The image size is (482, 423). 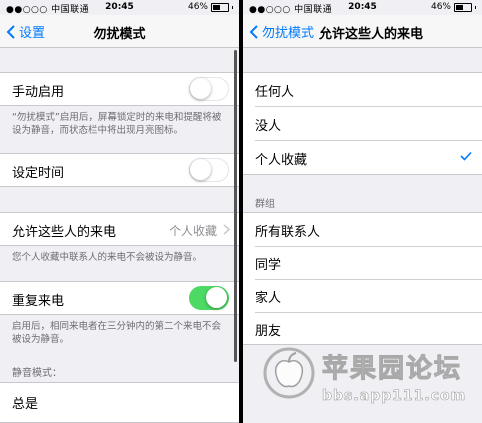 What do you see at coordinates (107, 257) in the screenshot?
I see `allow-calls-footer: 您个人收藏中联系人的来电不会被设为静音。` at bounding box center [107, 257].